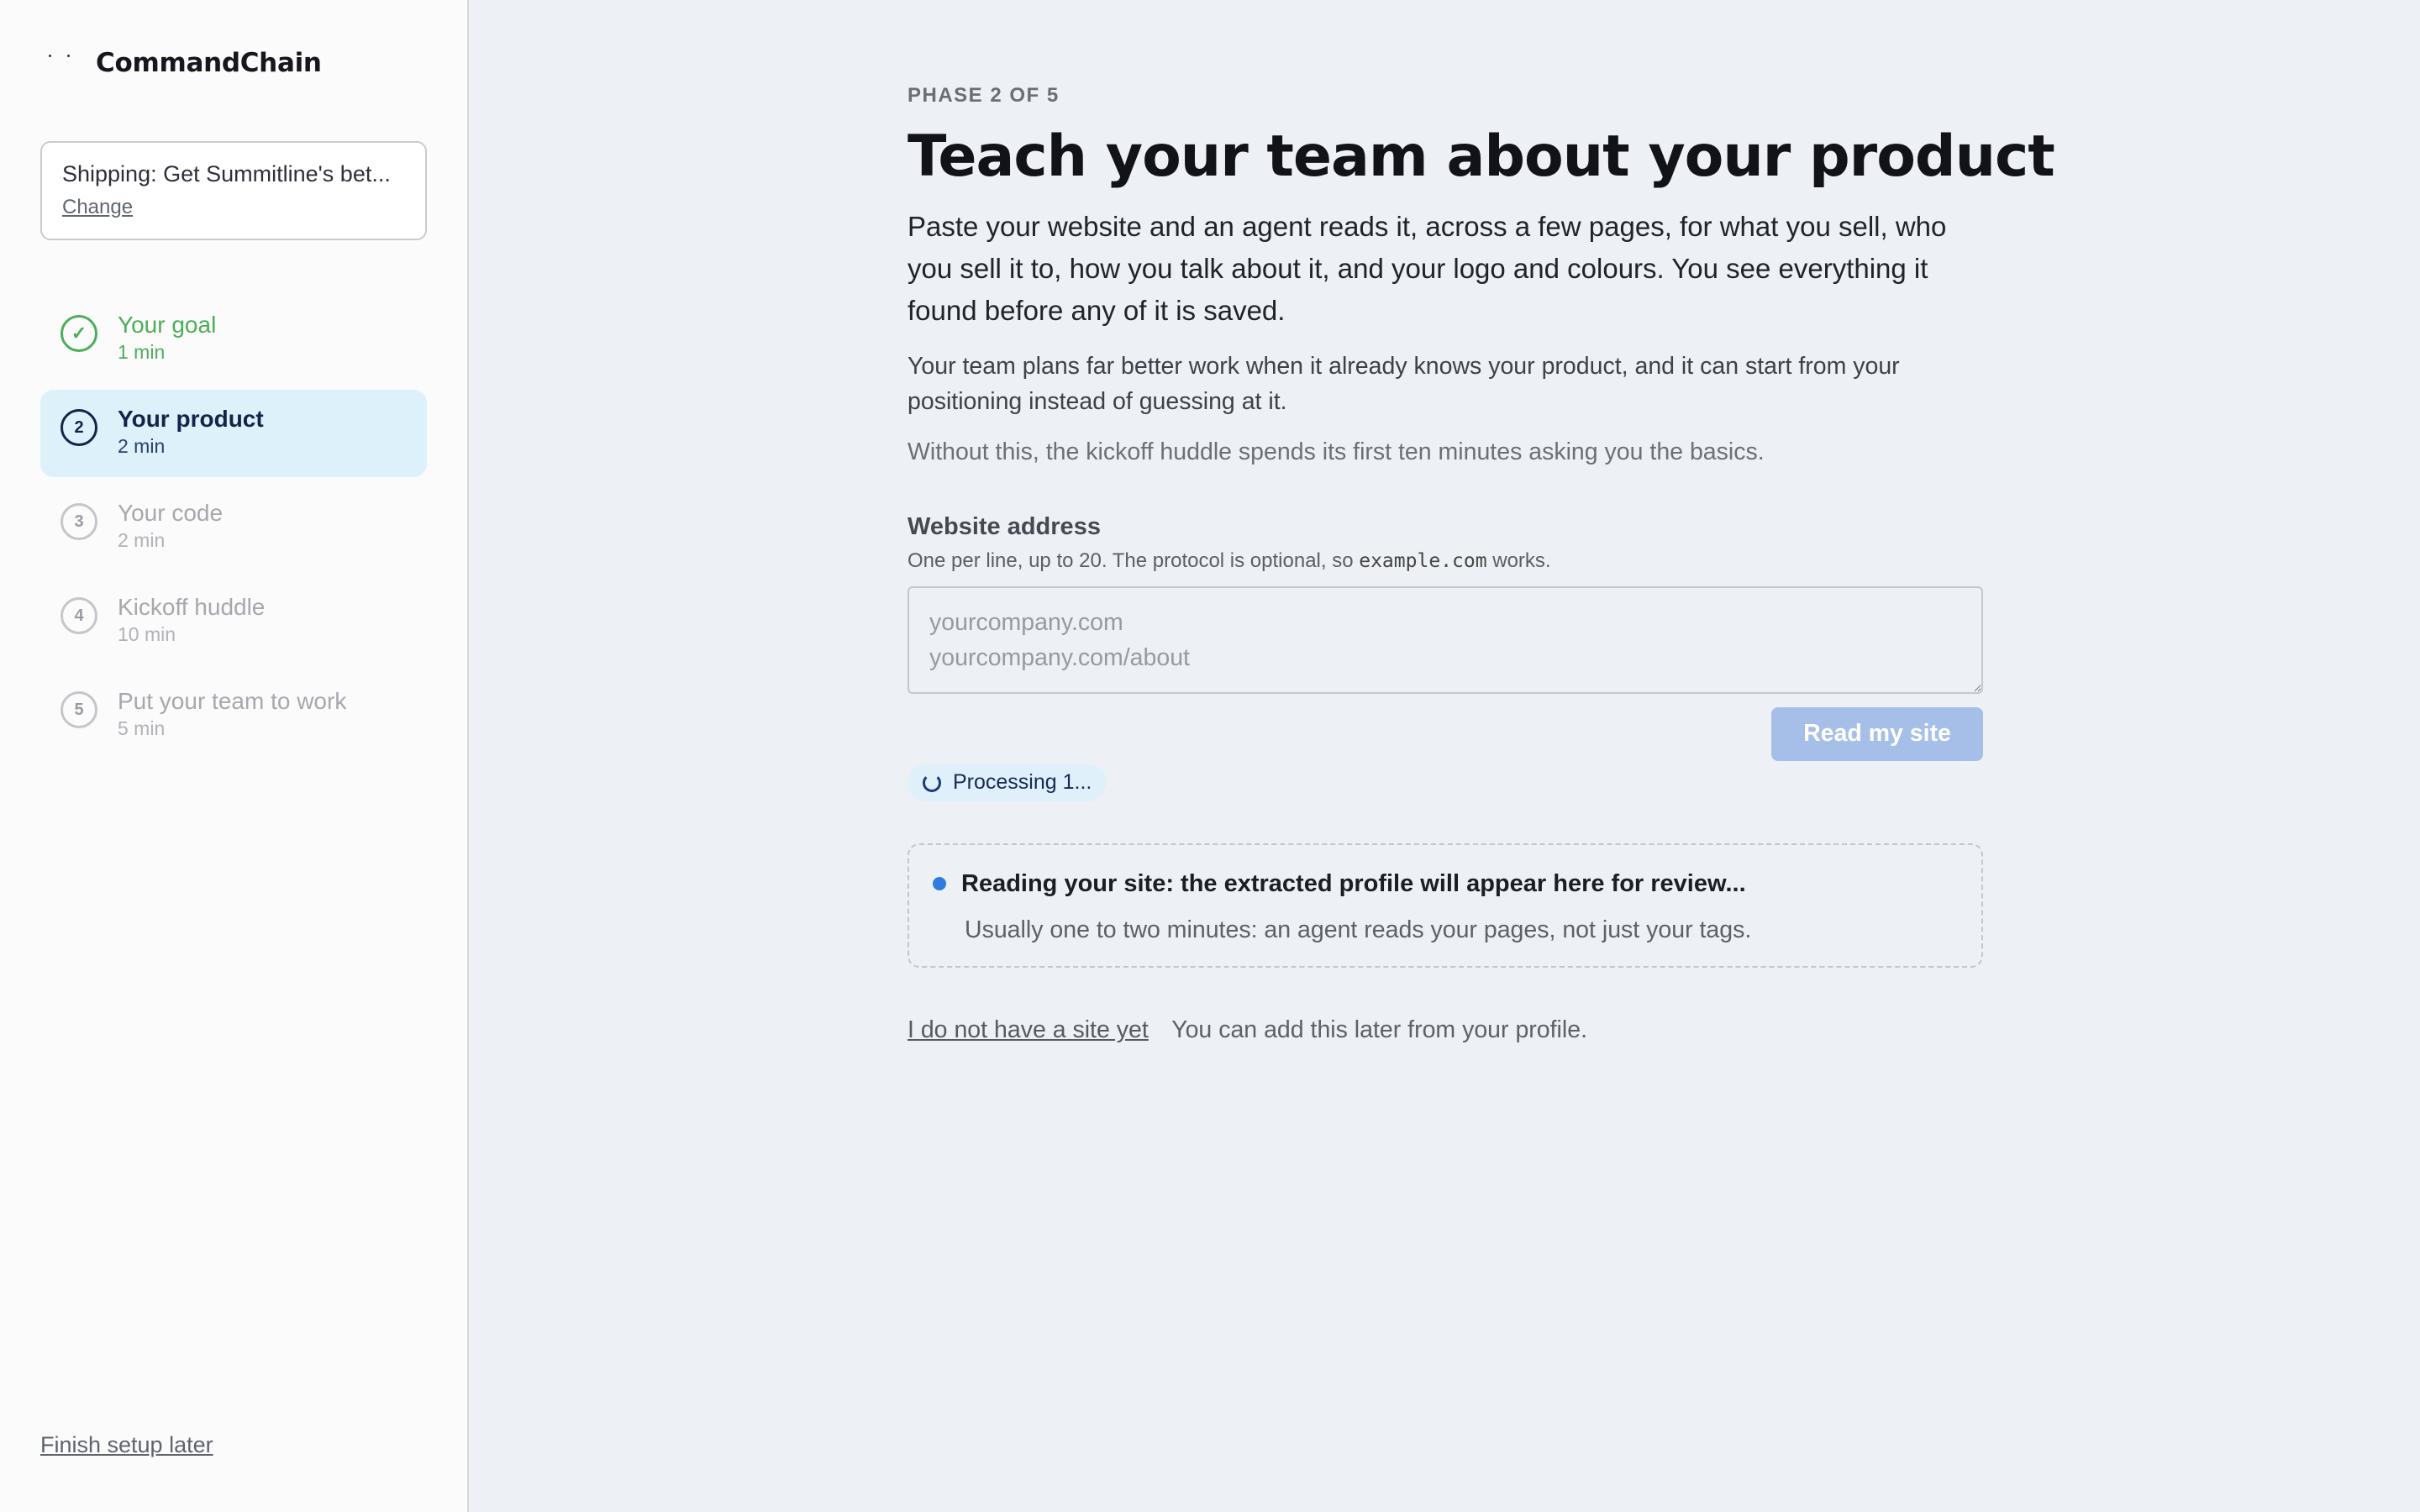 This screenshot has height=1512, width=2420. What do you see at coordinates (191, 419) in the screenshot?
I see `step-label: Your product` at bounding box center [191, 419].